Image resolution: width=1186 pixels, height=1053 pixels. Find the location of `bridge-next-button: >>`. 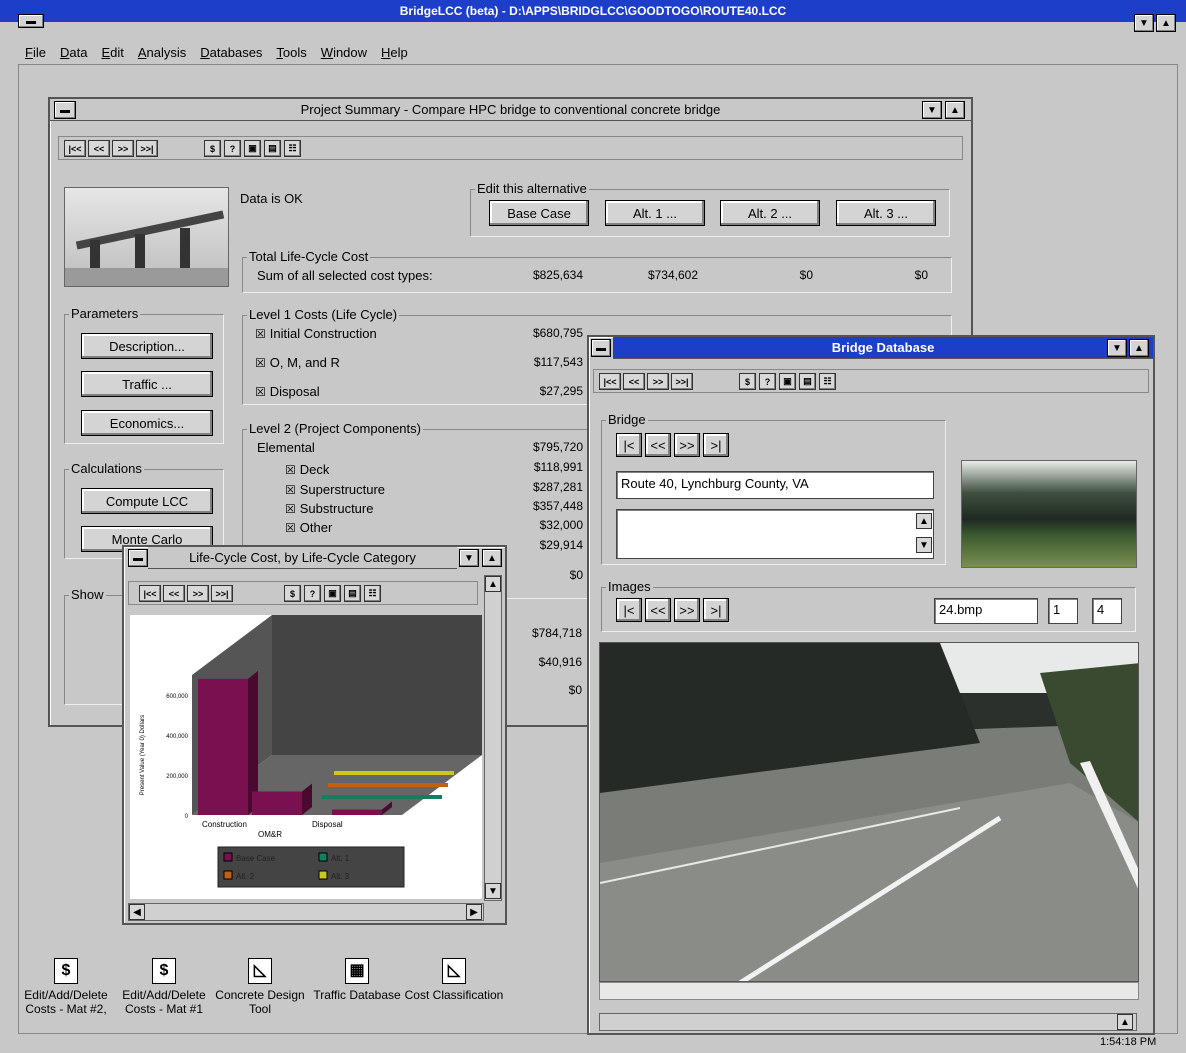

bridge-next-button: >> is located at coordinates (687, 445).